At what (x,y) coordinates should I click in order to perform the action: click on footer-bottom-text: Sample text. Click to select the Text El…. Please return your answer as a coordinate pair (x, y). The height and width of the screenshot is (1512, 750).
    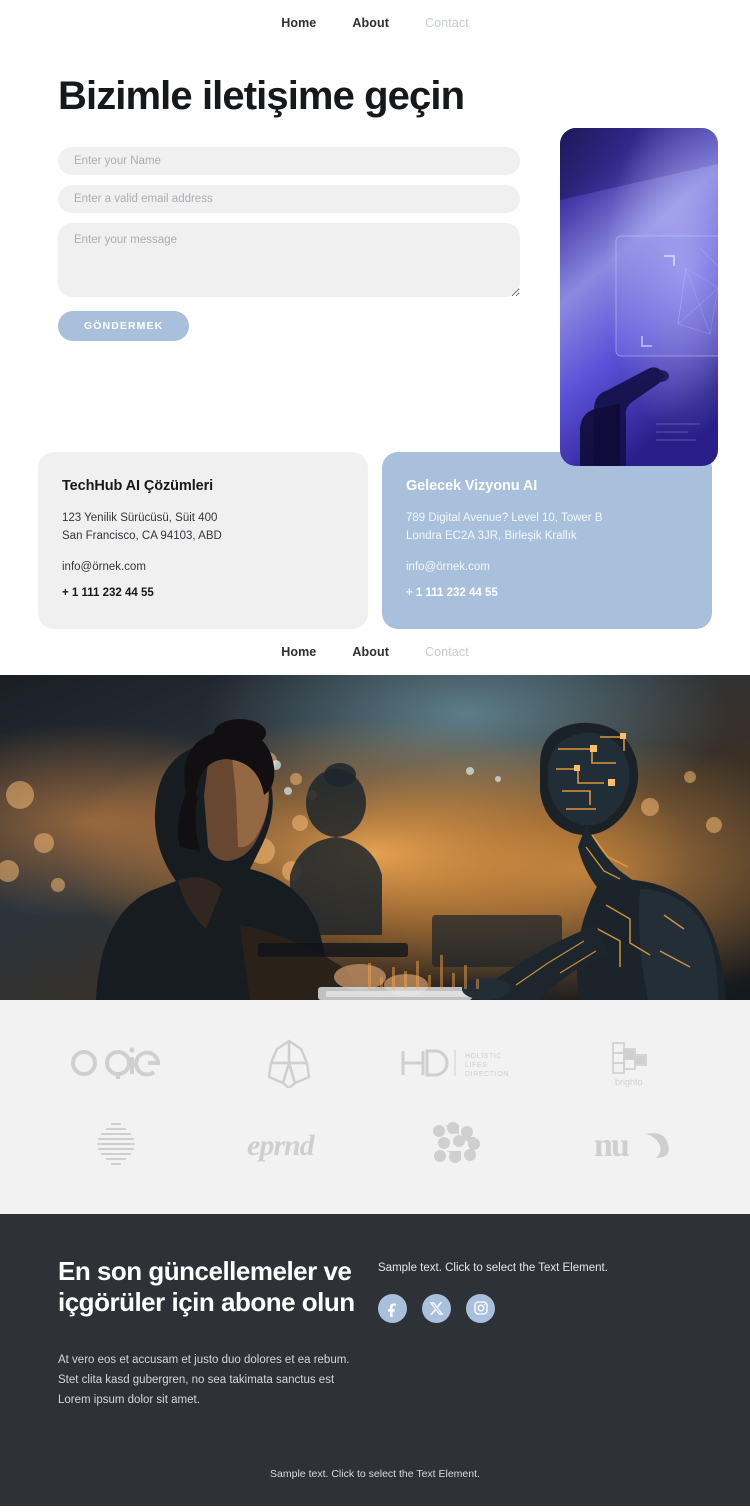
    Looking at the image, I should click on (375, 1458).